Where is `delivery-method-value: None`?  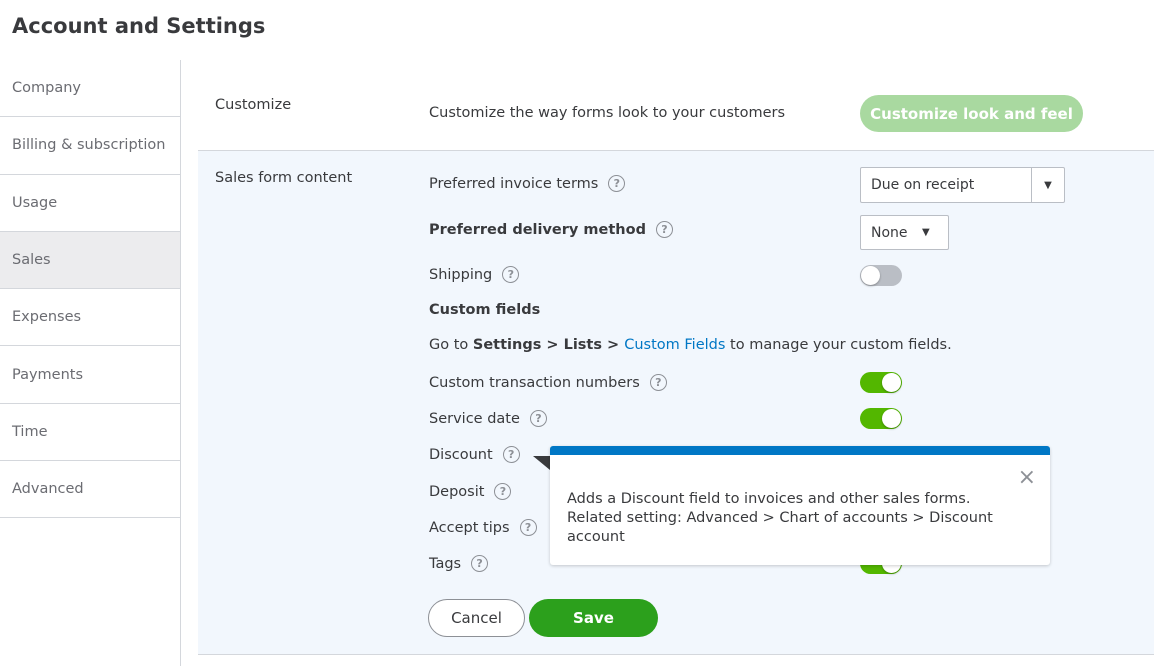
delivery-method-value: None is located at coordinates (889, 232).